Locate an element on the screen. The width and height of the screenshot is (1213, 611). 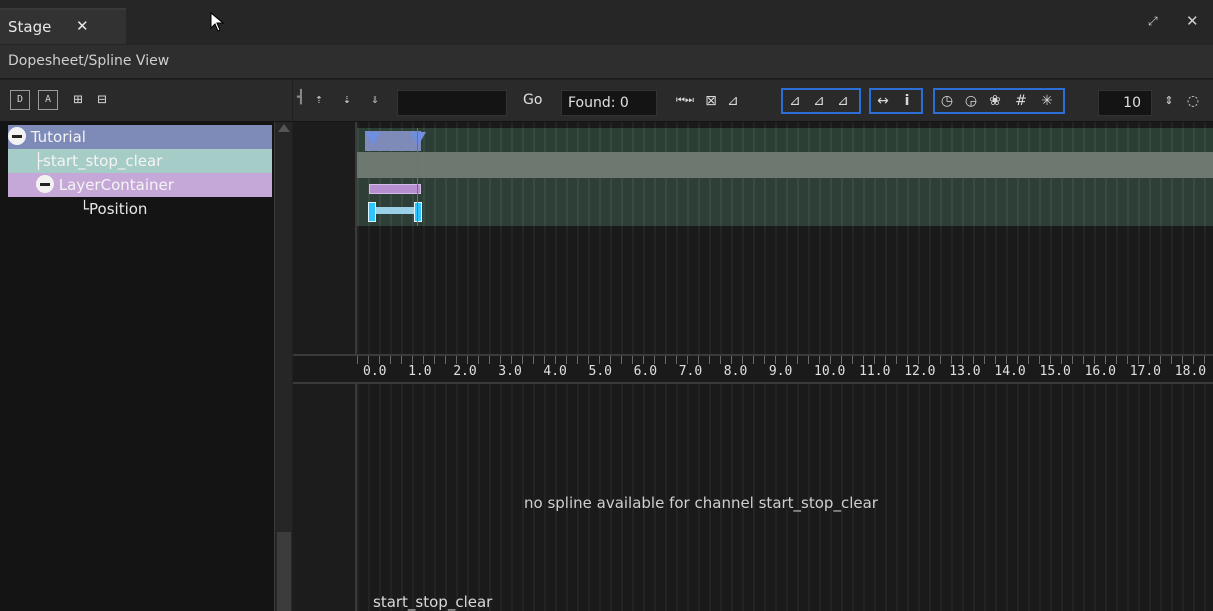
tree-branch-icon: └ is located at coordinates (85, 209).